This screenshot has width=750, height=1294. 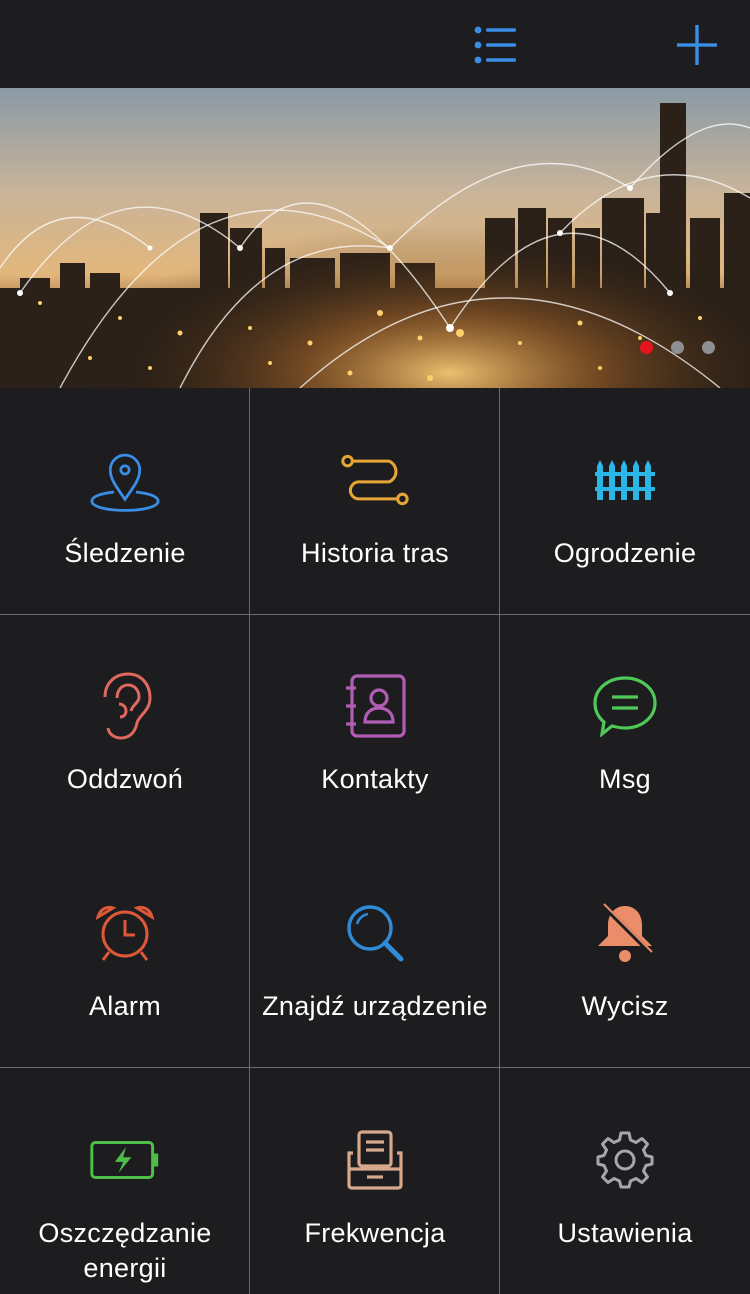 What do you see at coordinates (125, 1160) in the screenshot?
I see `battery-icon` at bounding box center [125, 1160].